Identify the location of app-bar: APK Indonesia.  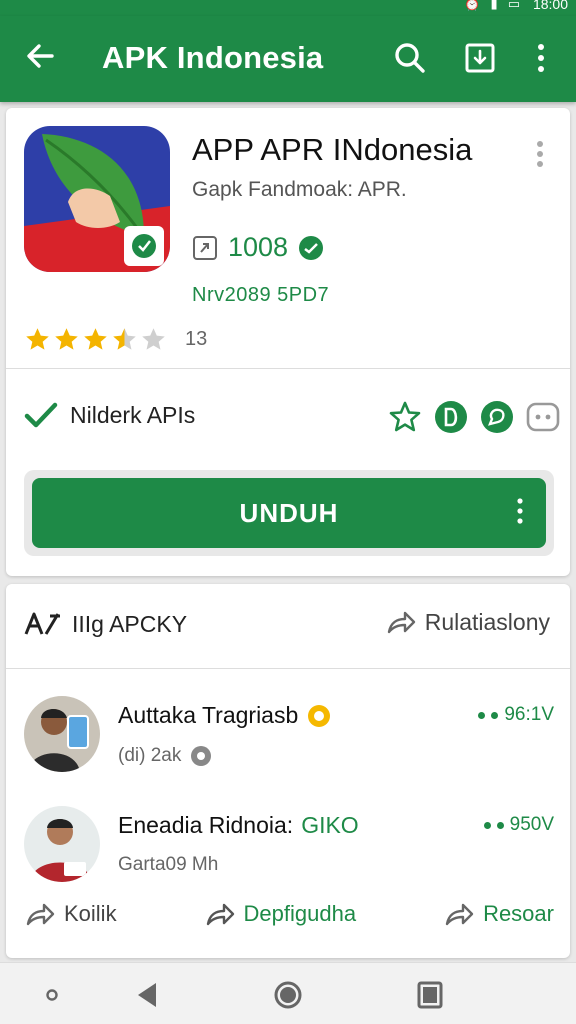
(288, 59).